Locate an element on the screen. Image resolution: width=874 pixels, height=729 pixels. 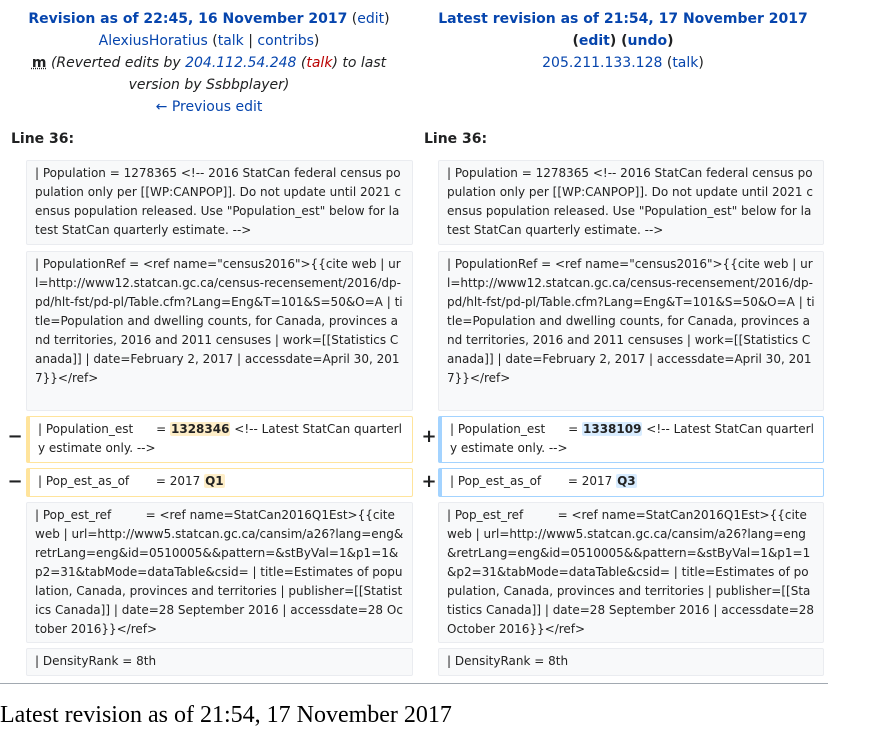
old-user-contribs-link: contribs is located at coordinates (285, 41).